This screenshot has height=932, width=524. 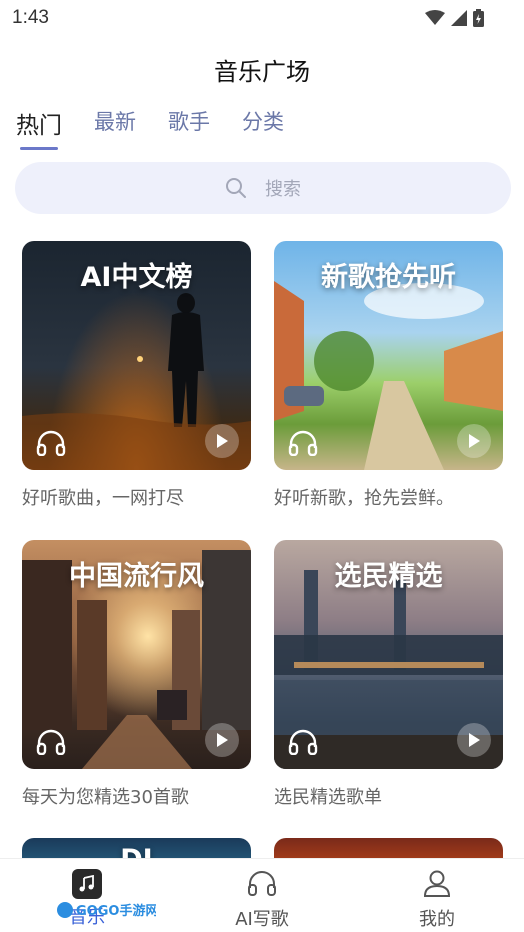 I want to click on playlist-title: 选民精选, so click(x=388, y=576).